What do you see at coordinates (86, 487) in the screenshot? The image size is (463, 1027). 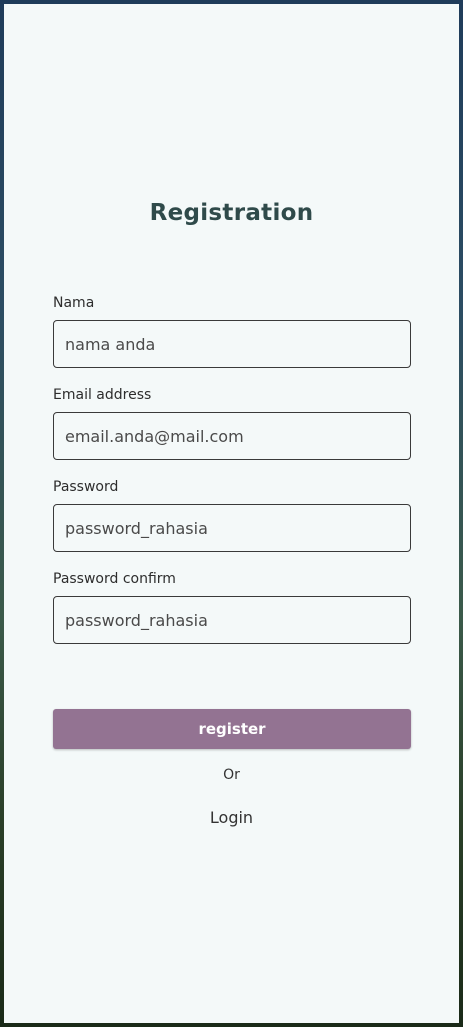 I see `password-label: Password` at bounding box center [86, 487].